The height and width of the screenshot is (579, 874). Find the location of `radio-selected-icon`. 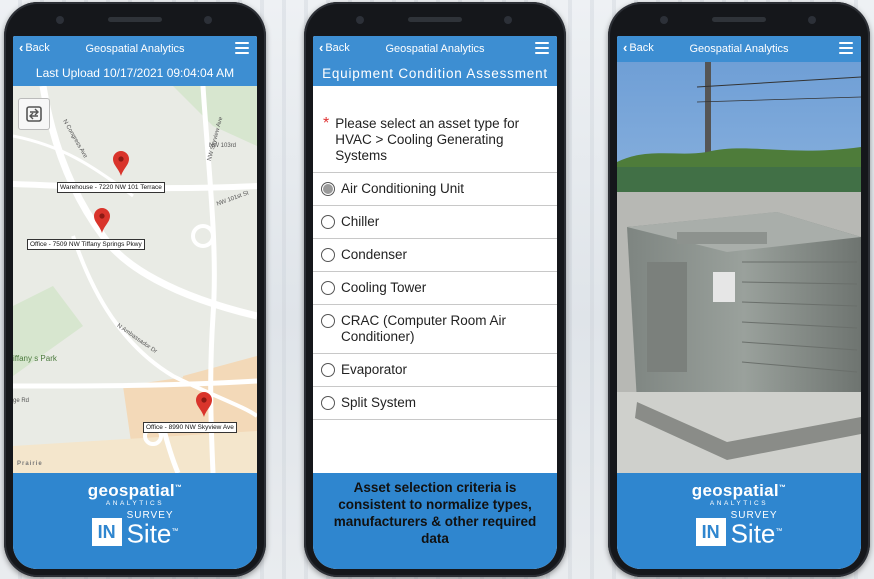

radio-selected-icon is located at coordinates (328, 189).